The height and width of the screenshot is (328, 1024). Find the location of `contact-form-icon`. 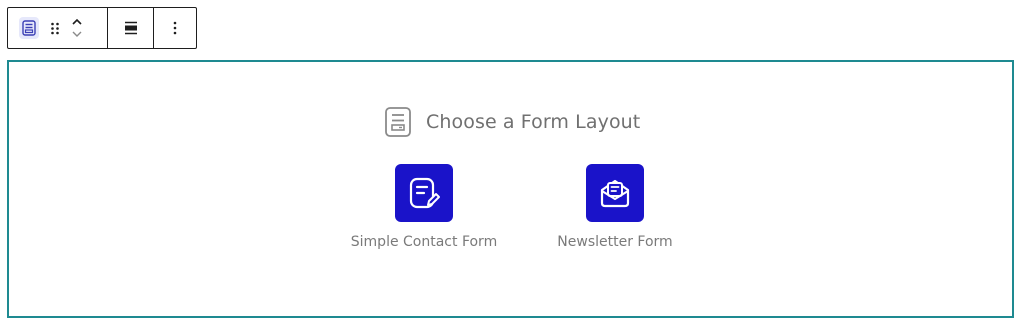

contact-form-icon is located at coordinates (424, 193).